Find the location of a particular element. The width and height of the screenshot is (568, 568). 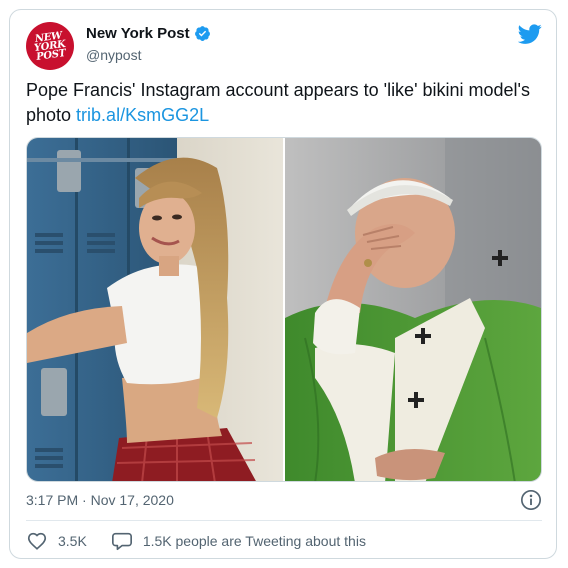

action-bar: 3.5K 1.5K people are Tweeting about this is located at coordinates (196, 541).